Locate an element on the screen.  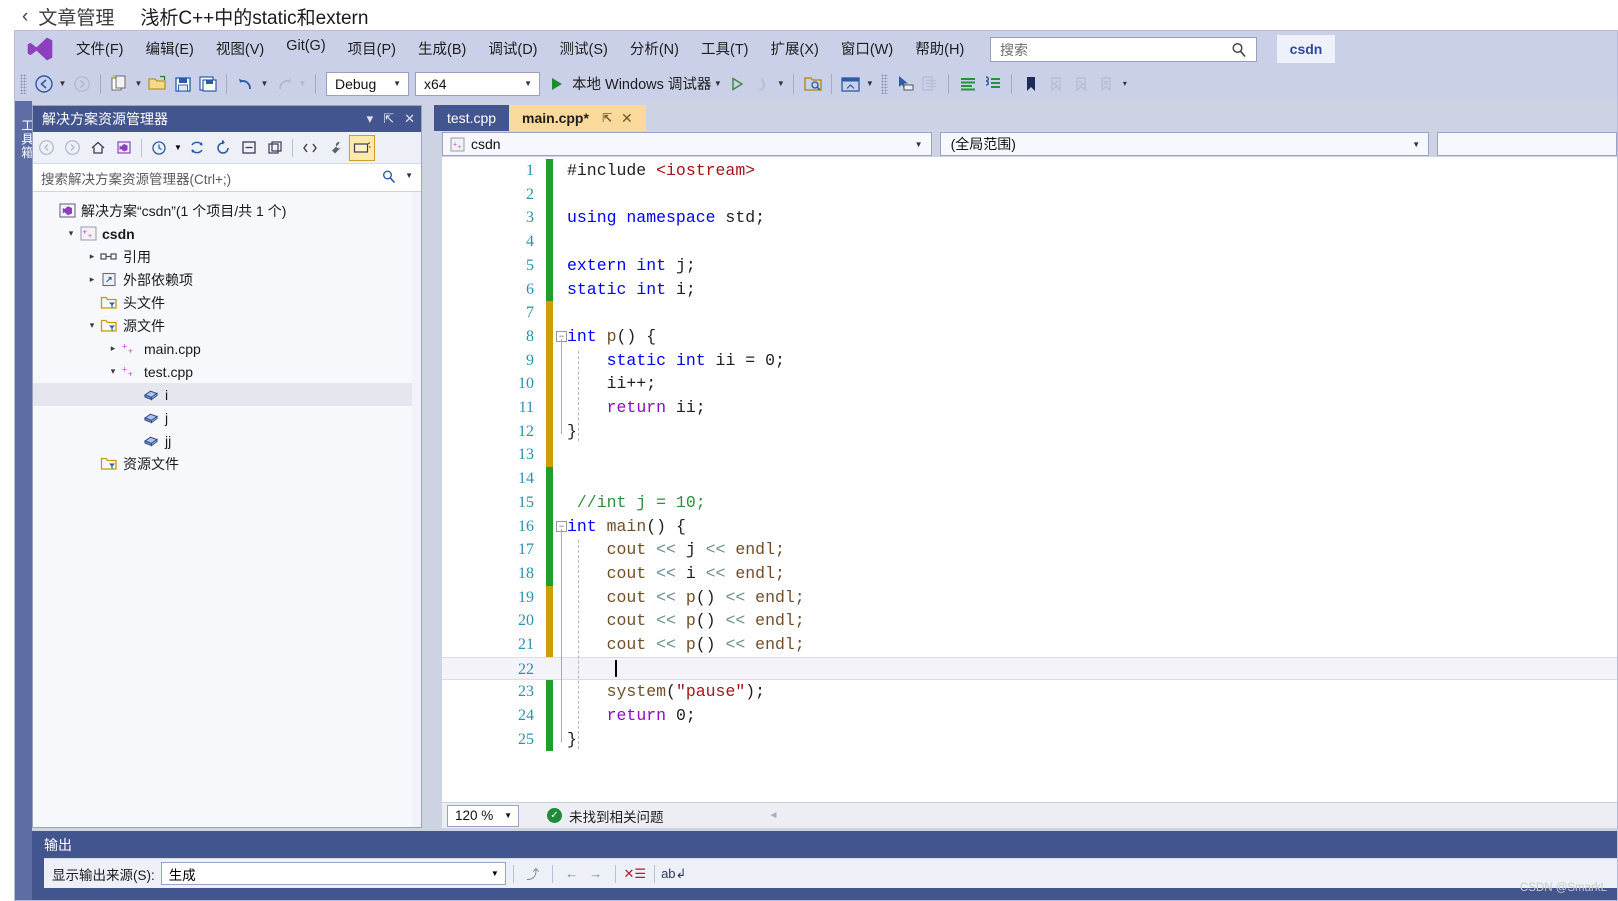
configuration-dropdown: Debug ▼ is located at coordinates (367, 83).